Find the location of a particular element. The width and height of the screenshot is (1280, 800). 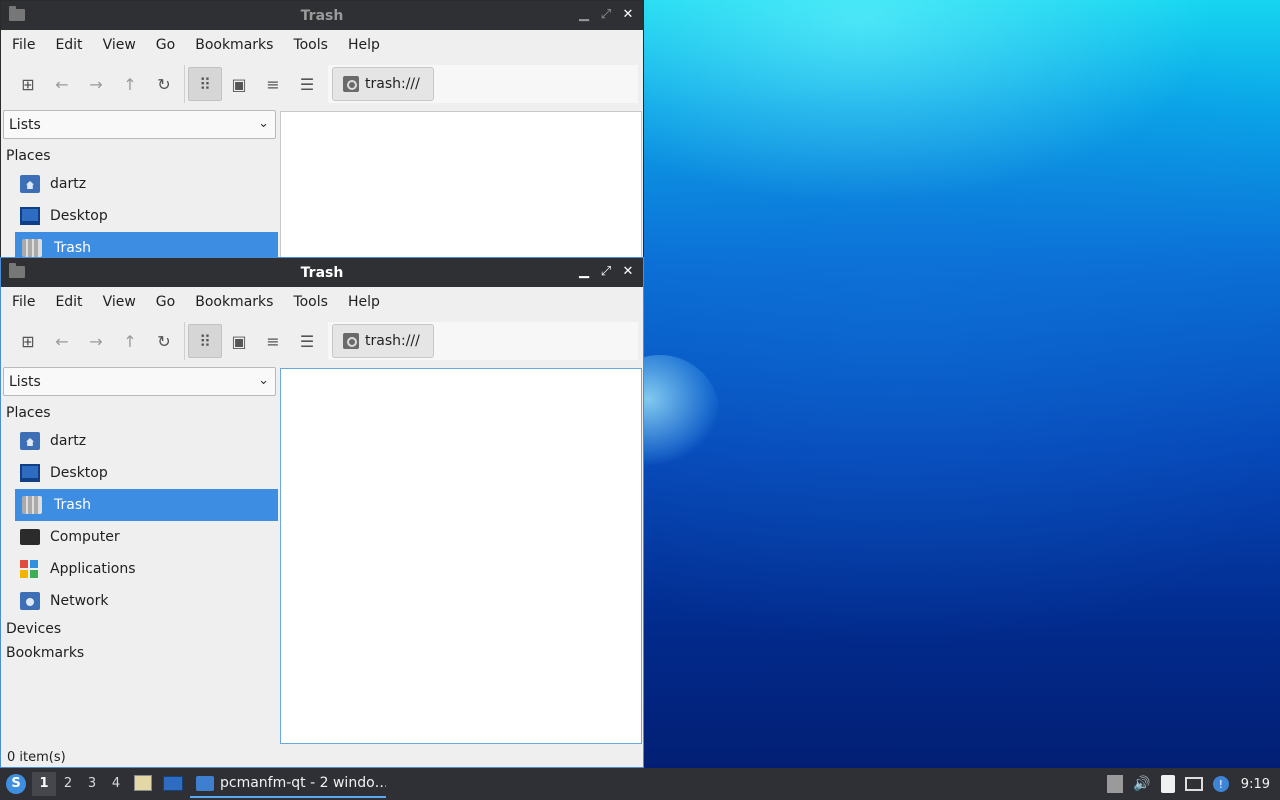

workspace-switcher: 1 2 3 4 is located at coordinates (80, 784).